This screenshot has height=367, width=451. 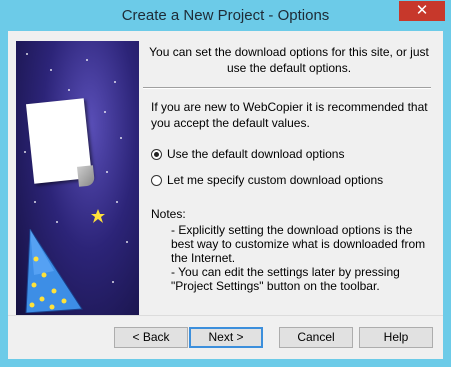 What do you see at coordinates (168, 214) in the screenshot?
I see `notes-label: Notes:` at bounding box center [168, 214].